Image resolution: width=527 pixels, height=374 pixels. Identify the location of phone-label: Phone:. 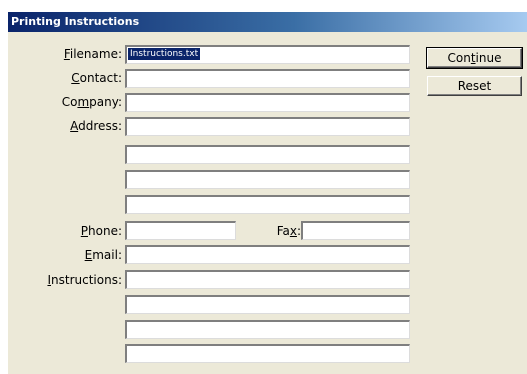
(101, 231).